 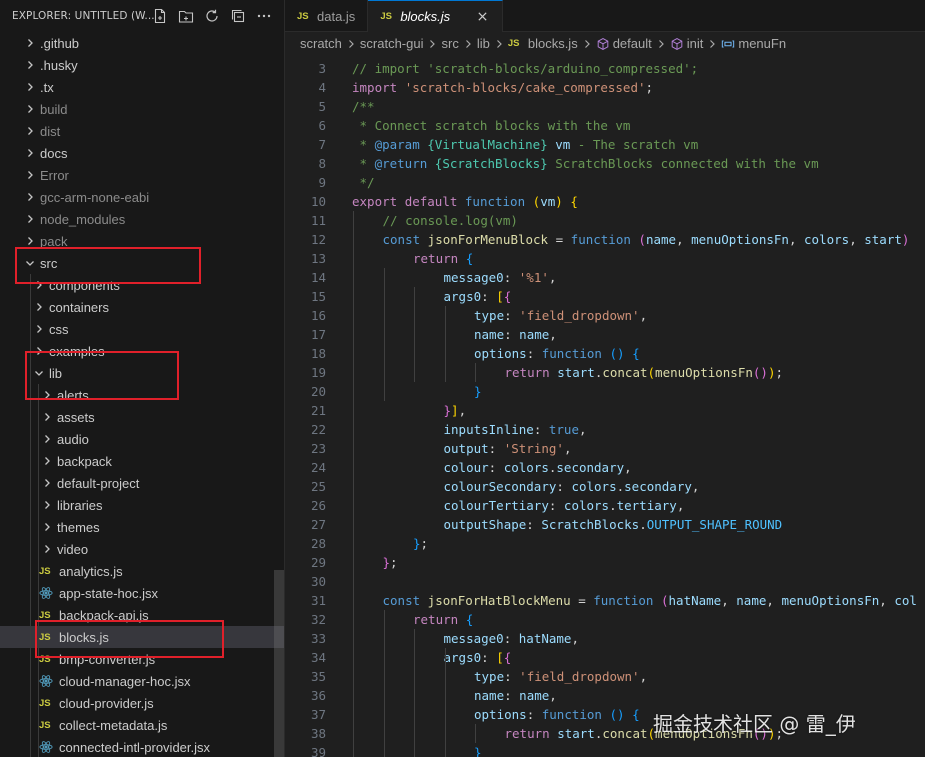 What do you see at coordinates (142, 131) in the screenshot?
I see `tree-folder-dist: dist` at bounding box center [142, 131].